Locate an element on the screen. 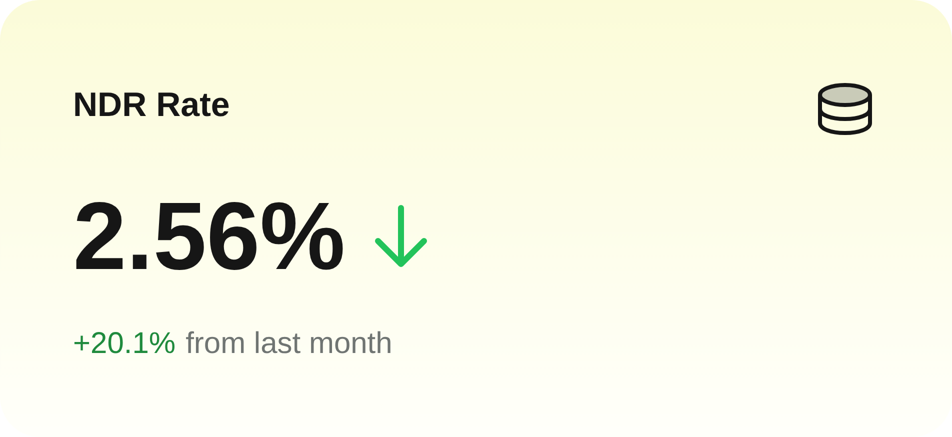 This screenshot has width=952, height=437. change-label: from last month is located at coordinates (289, 344).